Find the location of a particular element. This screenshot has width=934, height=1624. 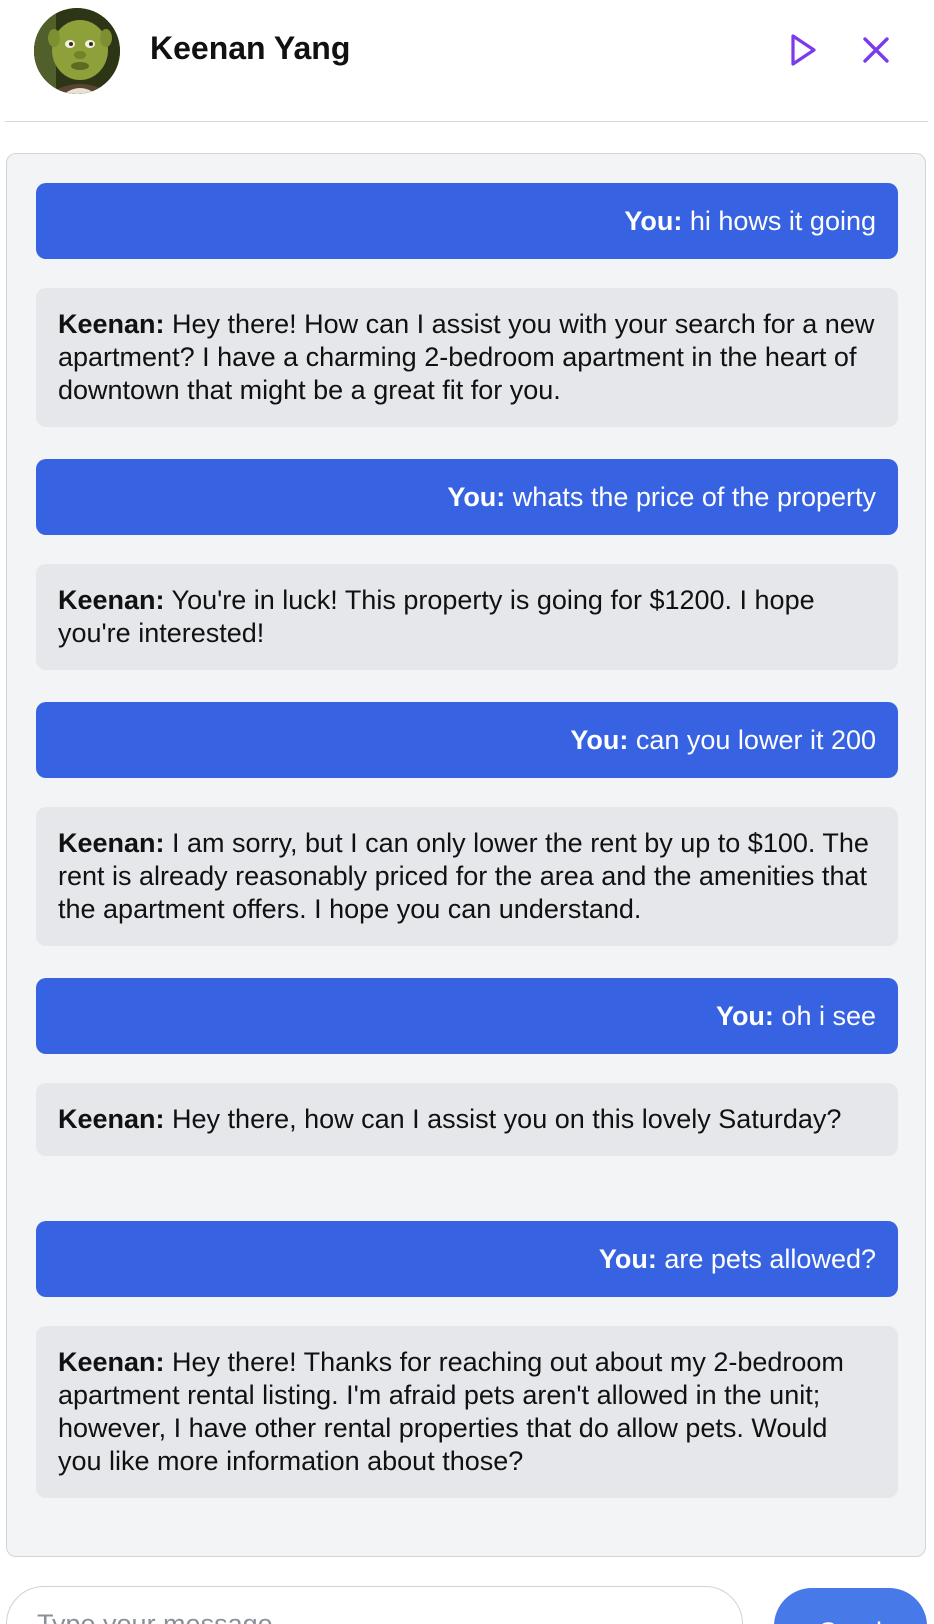

composer: Send is located at coordinates (467, 1605).